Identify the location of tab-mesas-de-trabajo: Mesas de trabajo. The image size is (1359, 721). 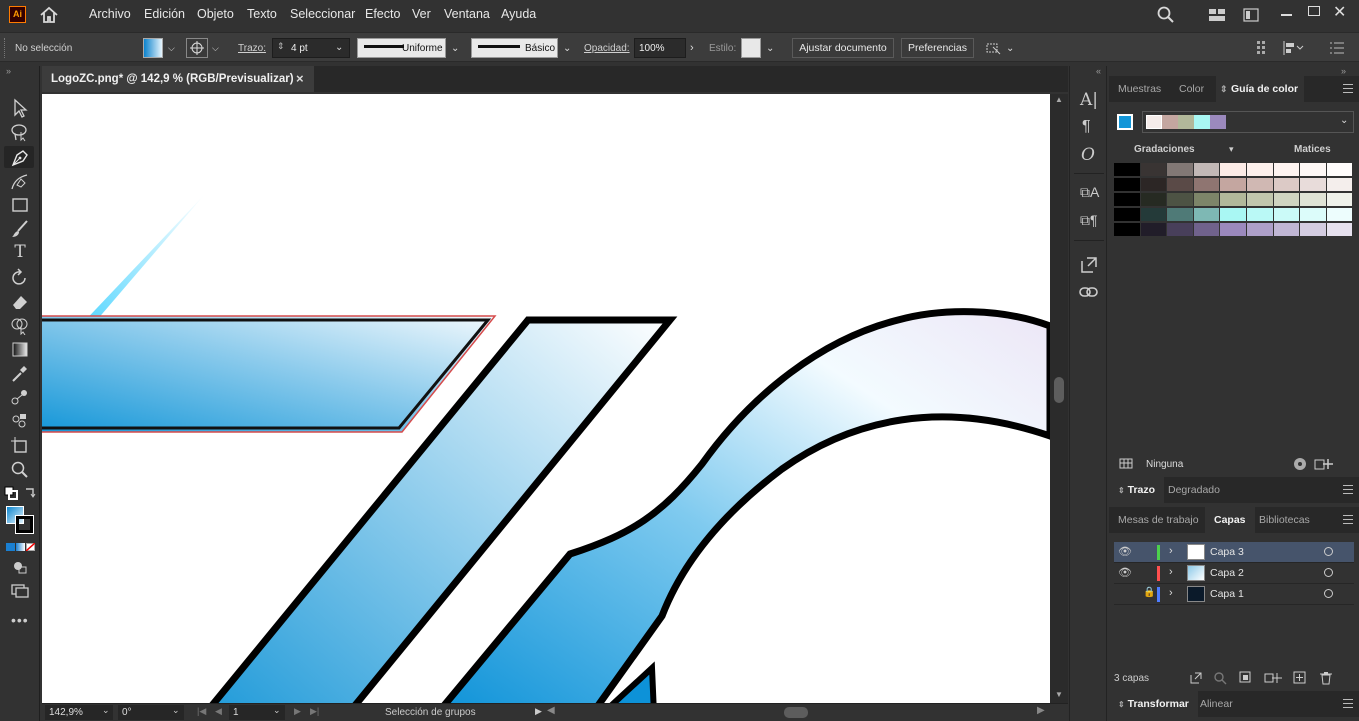
(1158, 520).